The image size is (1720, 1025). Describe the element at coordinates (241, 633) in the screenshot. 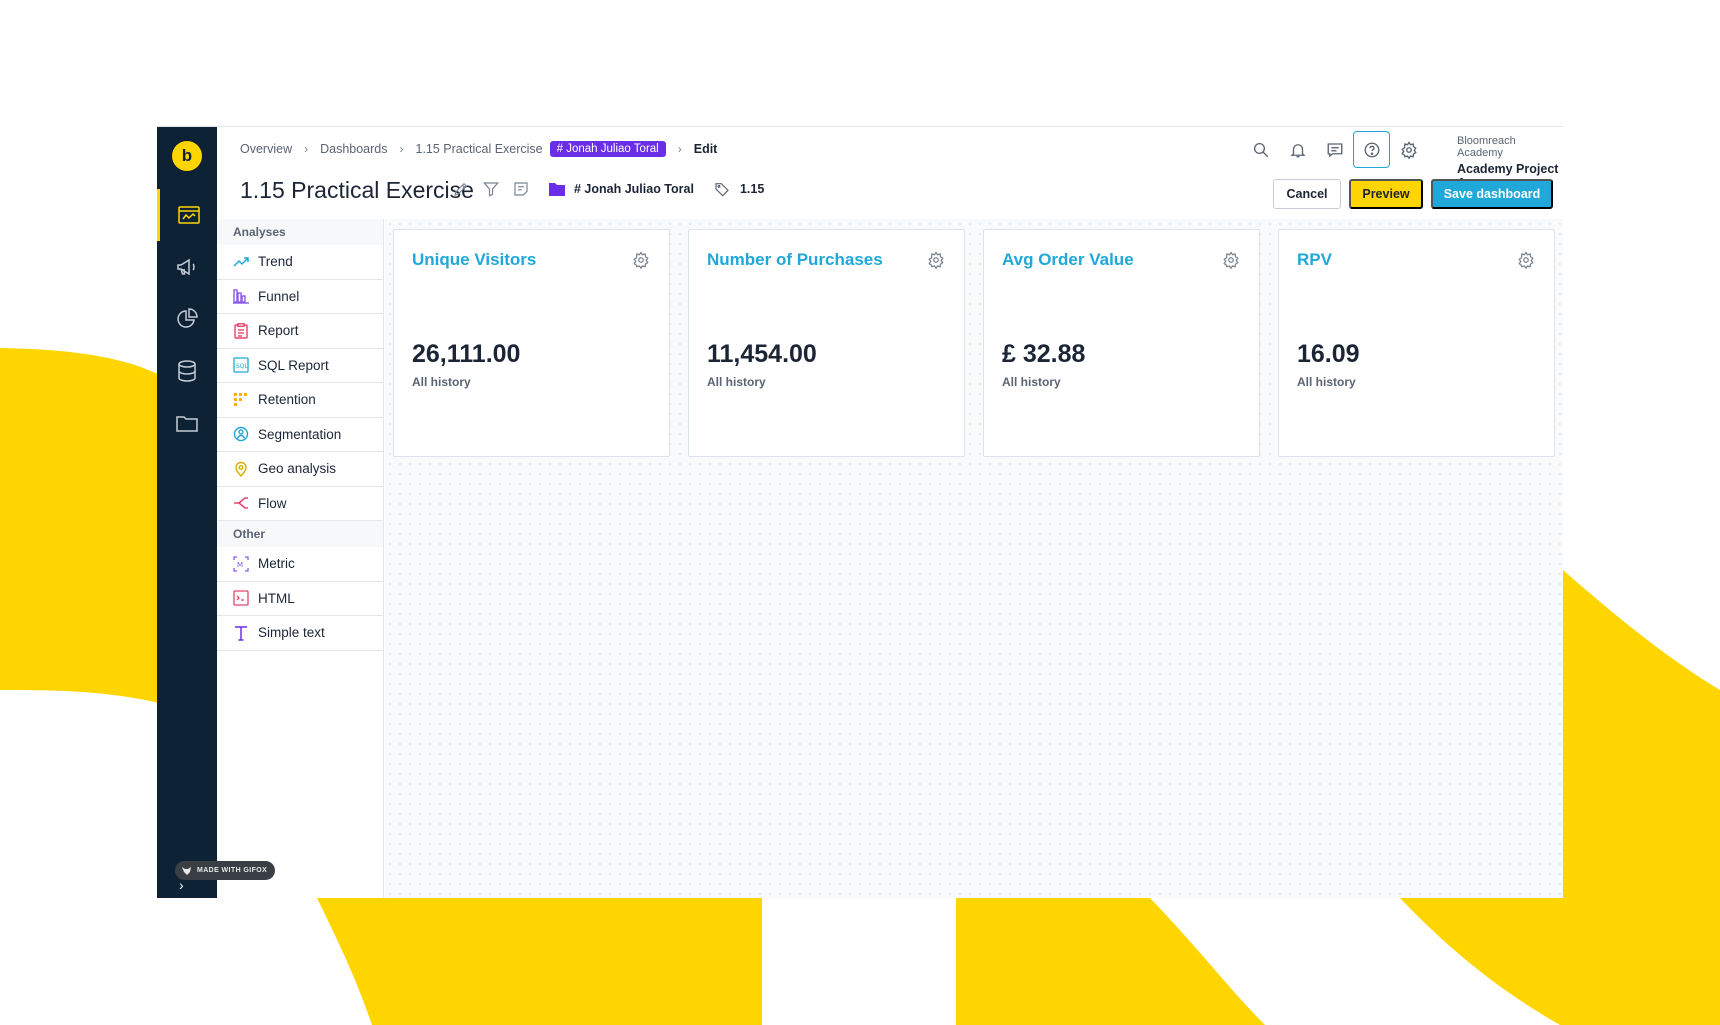

I see `text-icon` at that location.